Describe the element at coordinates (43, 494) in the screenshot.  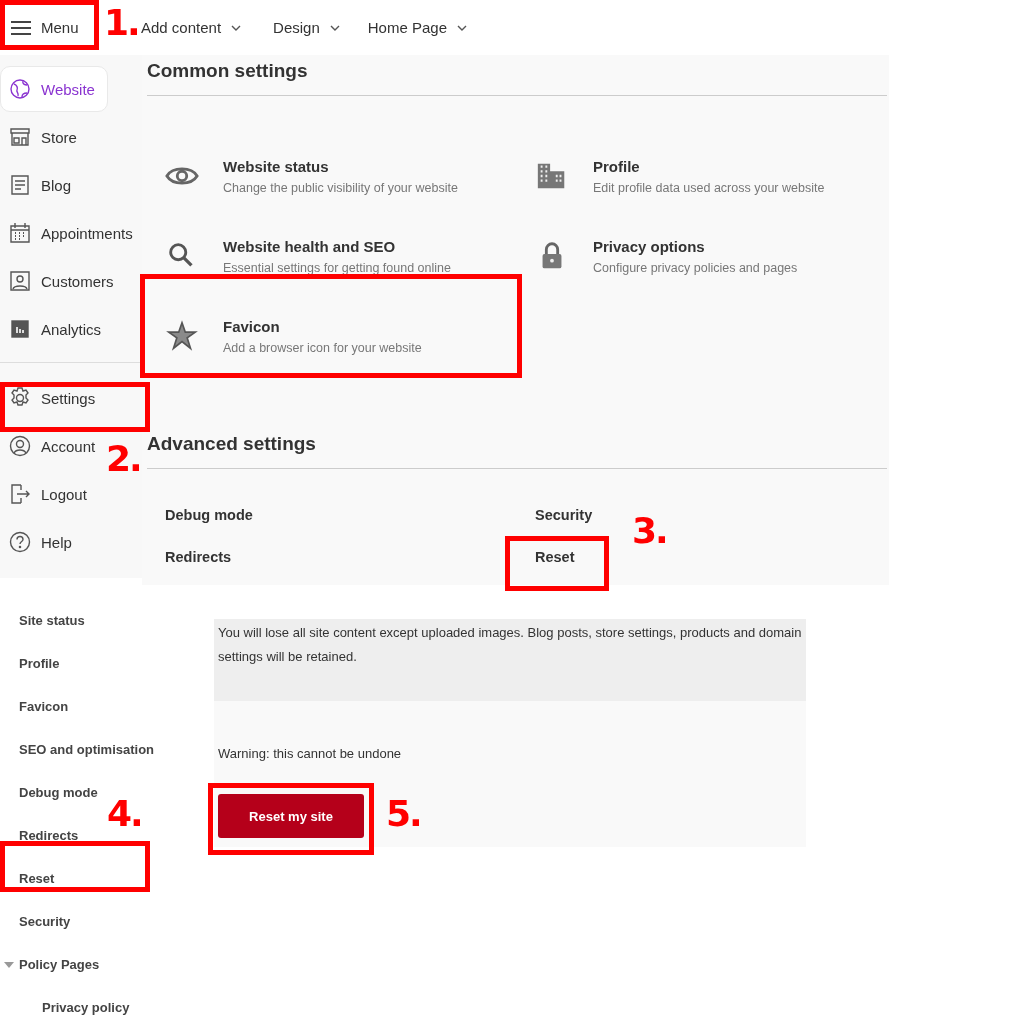
I see `sidebar-item: Logout` at that location.